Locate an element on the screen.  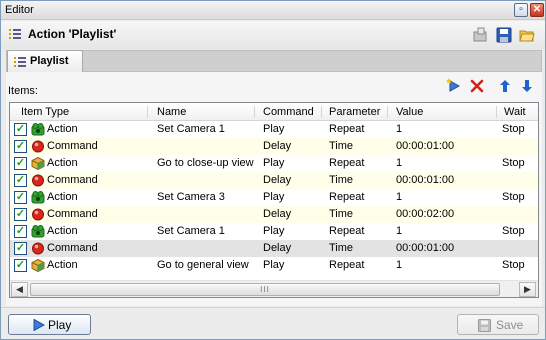
horizontal-scrollbar: ◀ III ▶ is located at coordinates (274, 288).